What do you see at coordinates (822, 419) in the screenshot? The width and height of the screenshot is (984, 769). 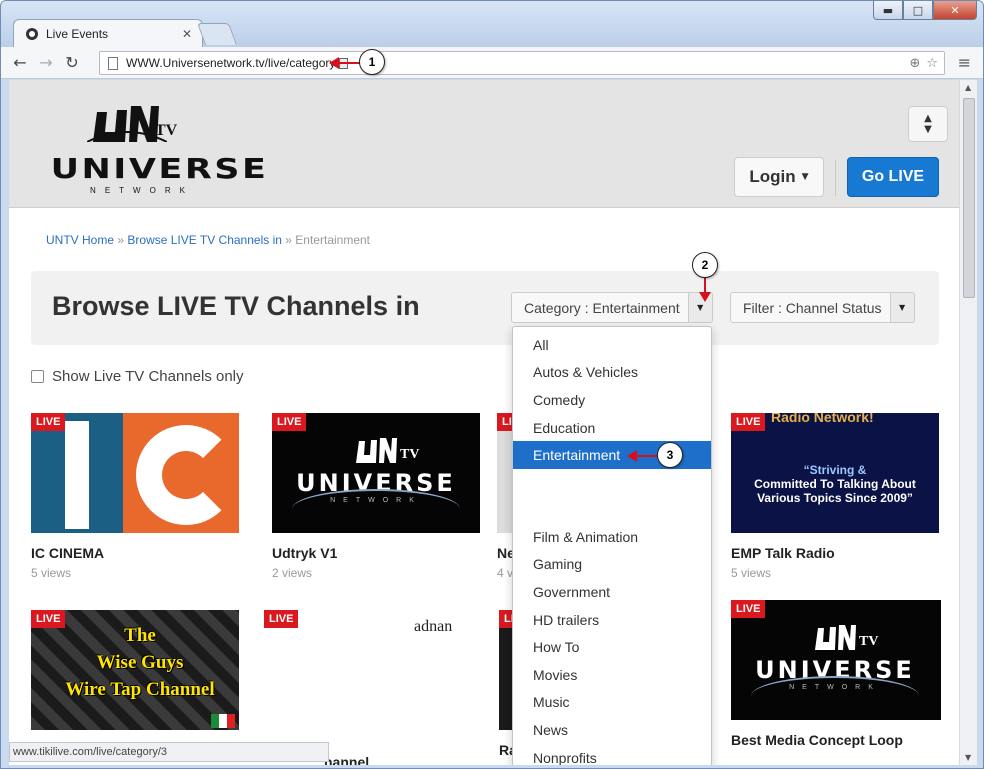 I see `thumb-top-text: Radio Network!` at bounding box center [822, 419].